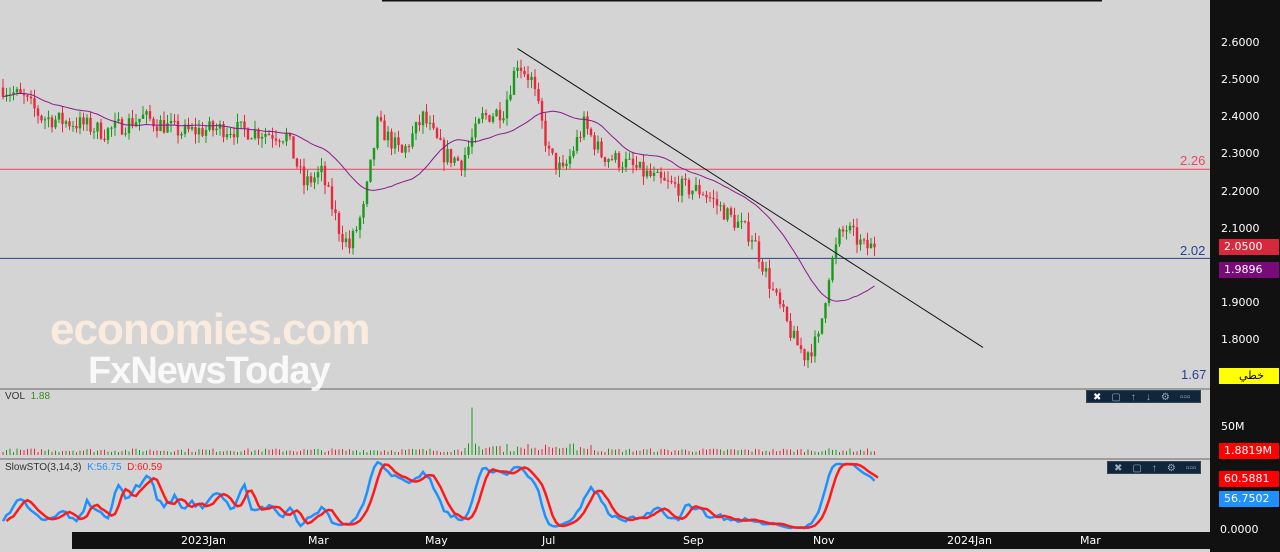 This screenshot has height=552, width=1280. I want to click on price-tick-label: 2.3000, so click(1240, 154).